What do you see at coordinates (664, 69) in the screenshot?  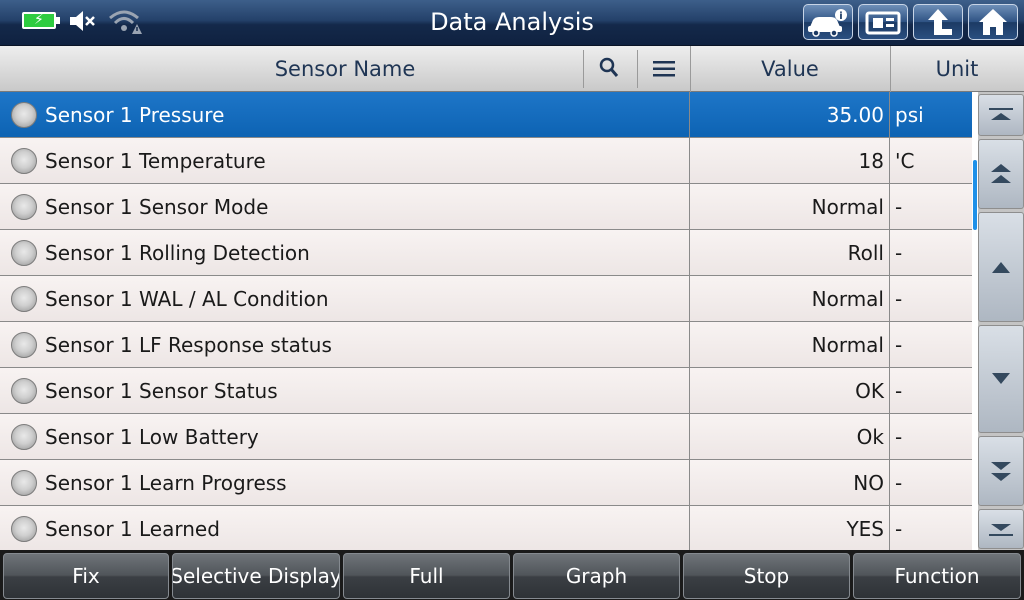 I see `menu-icon` at bounding box center [664, 69].